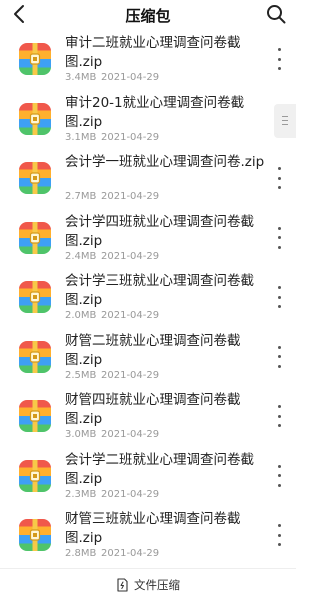  What do you see at coordinates (157, 585) in the screenshot?
I see `compress-files-label: 文件压缩` at bounding box center [157, 585].